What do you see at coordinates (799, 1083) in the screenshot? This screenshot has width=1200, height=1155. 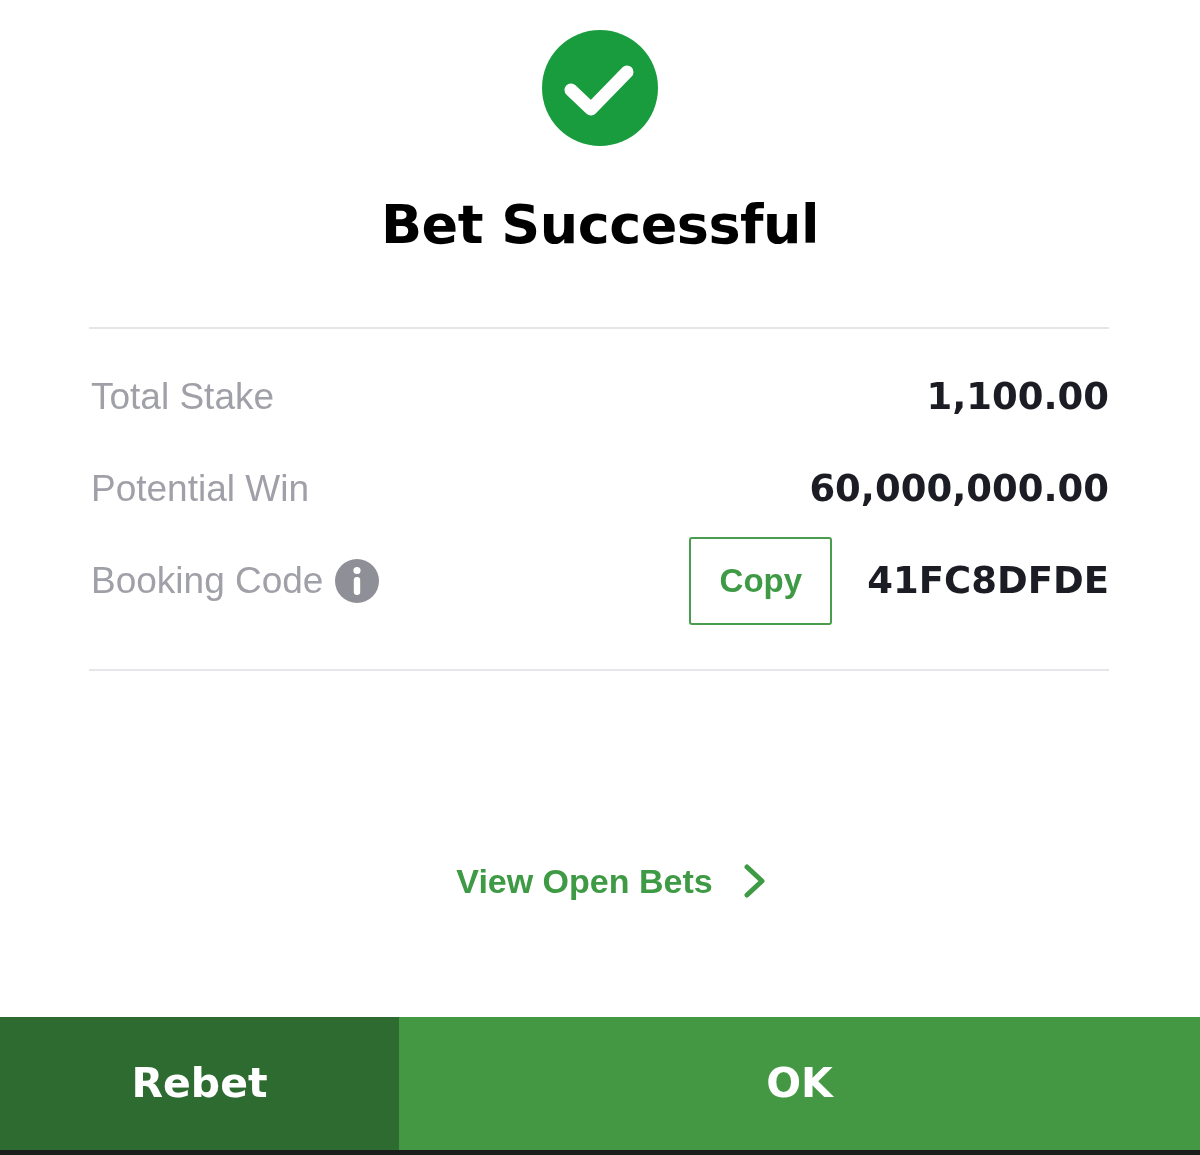 I see `ok-button: OK` at bounding box center [799, 1083].